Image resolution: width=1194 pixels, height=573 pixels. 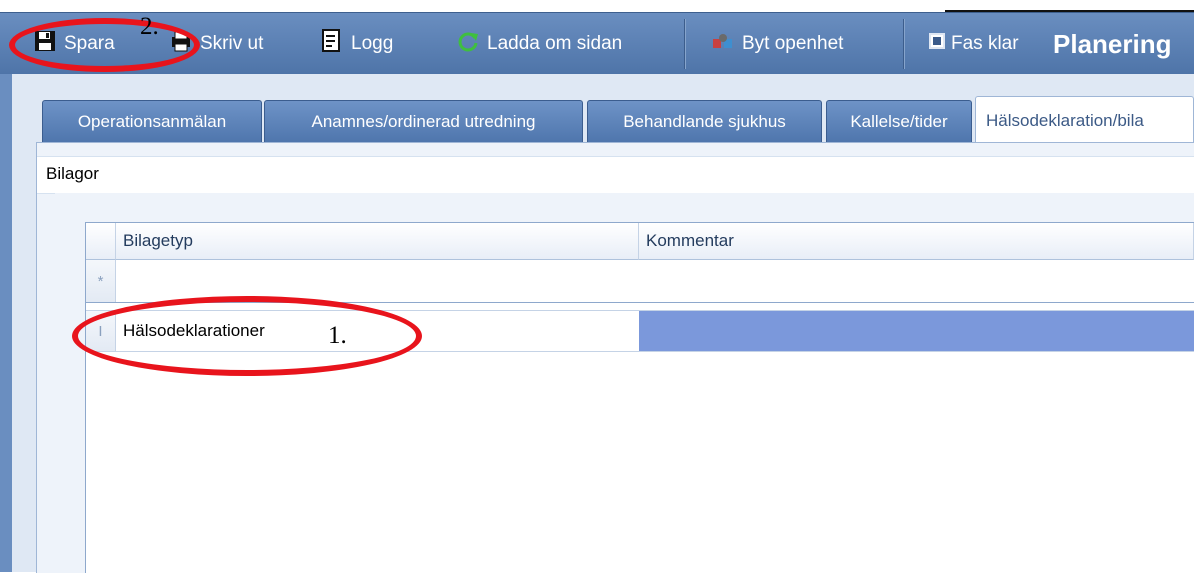 What do you see at coordinates (1065, 120) in the screenshot?
I see `tab-label: Hälsodeklaration/bila` at bounding box center [1065, 120].